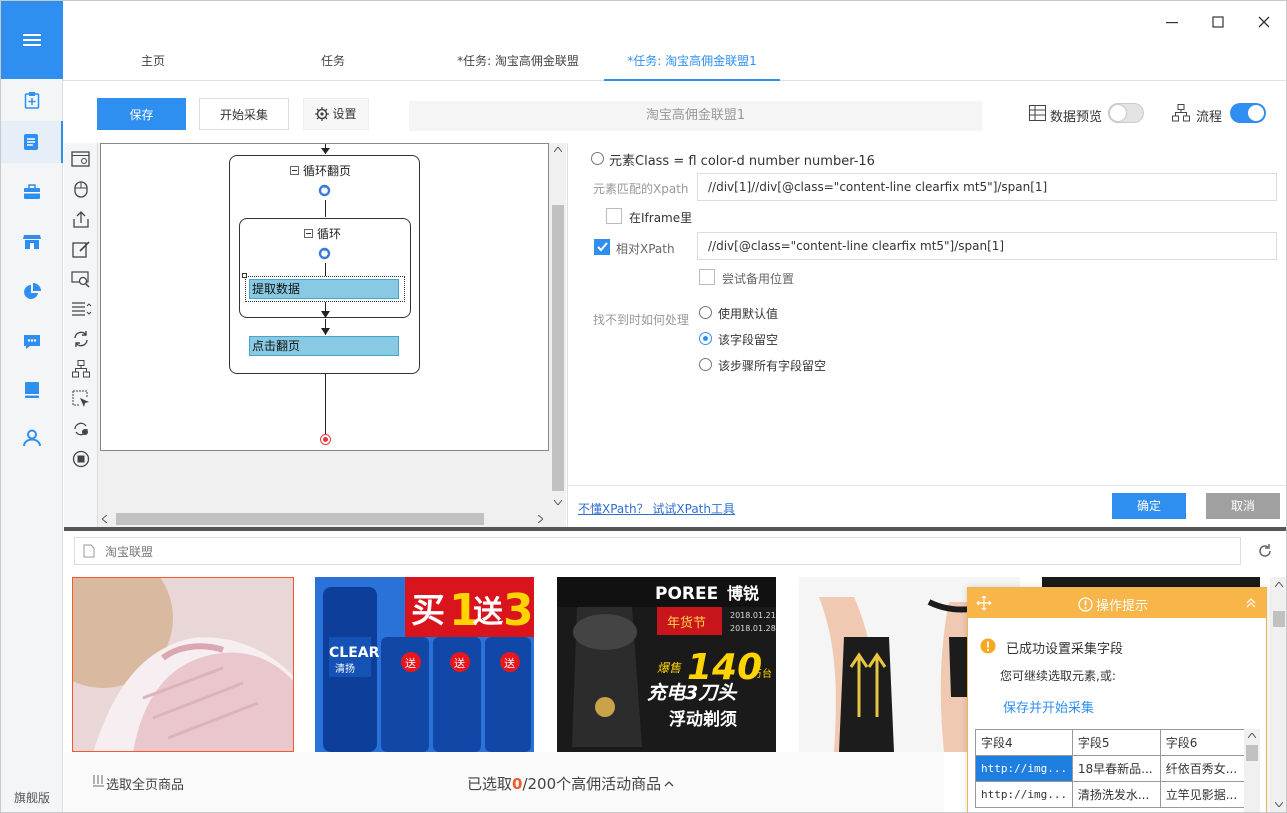  I want to click on tool-extract, so click(81, 219).